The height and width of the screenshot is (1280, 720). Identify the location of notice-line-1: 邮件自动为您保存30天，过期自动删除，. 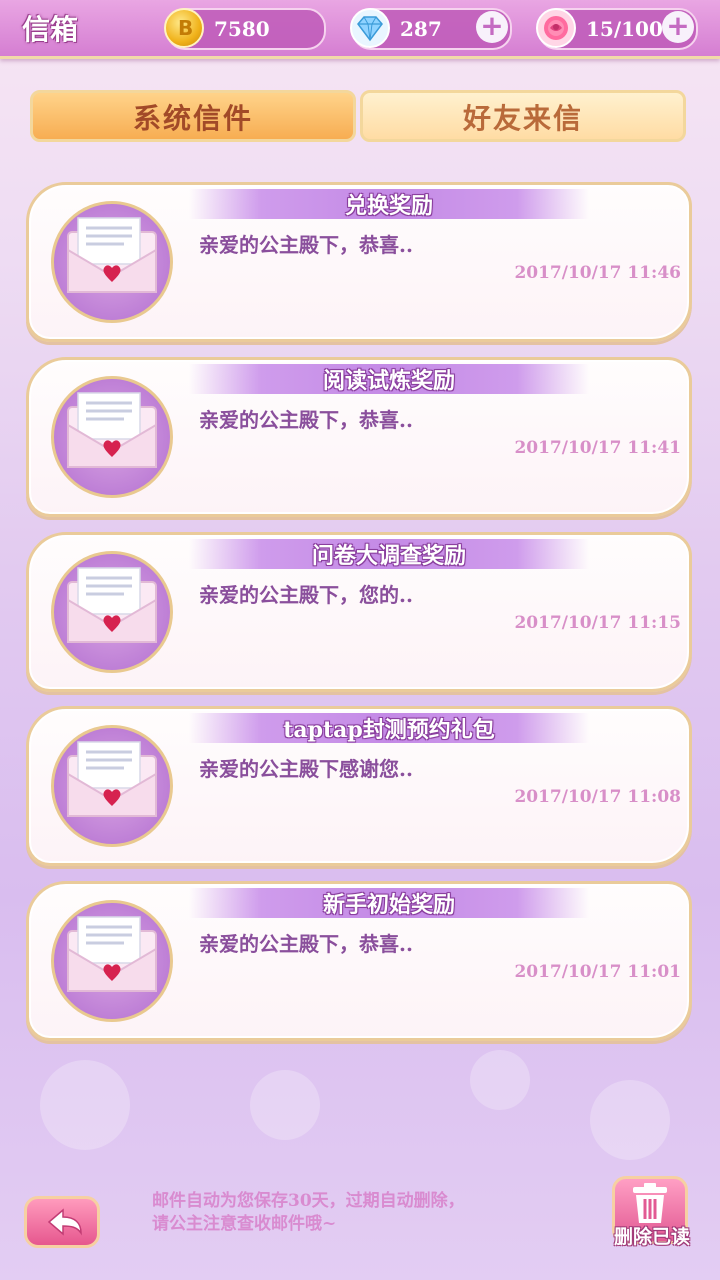
(308, 1201).